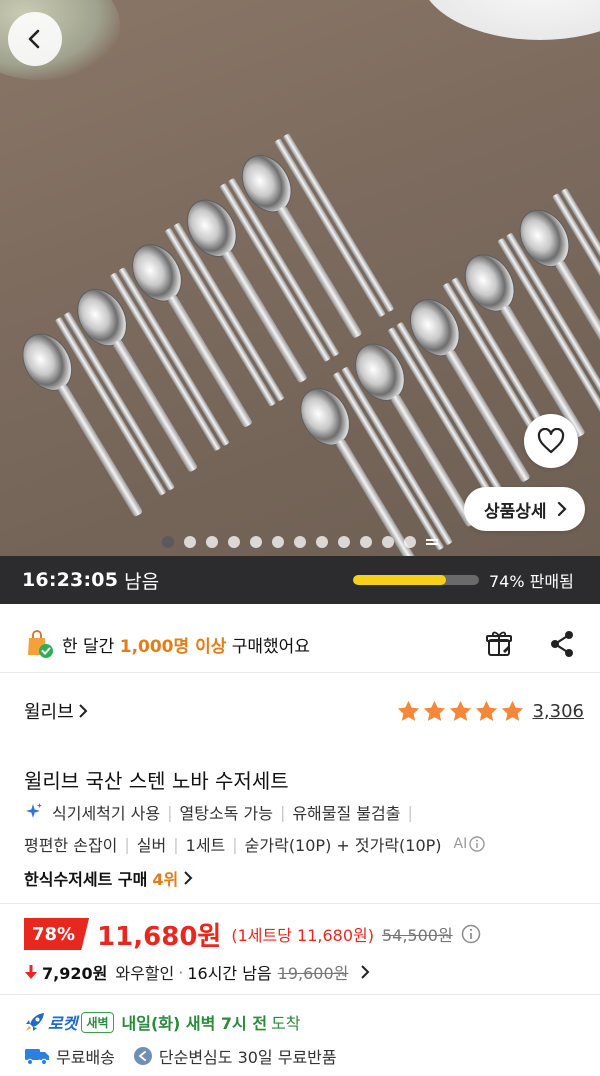 The image size is (600, 1076). Describe the element at coordinates (49, 712) in the screenshot. I see `brand-name: 윌리브` at that location.